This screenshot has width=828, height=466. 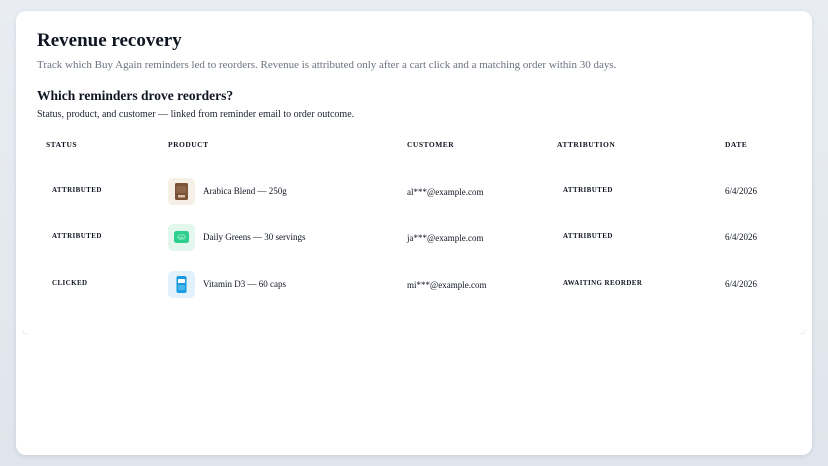 I want to click on greens-pouch-icon, so click(x=181, y=237).